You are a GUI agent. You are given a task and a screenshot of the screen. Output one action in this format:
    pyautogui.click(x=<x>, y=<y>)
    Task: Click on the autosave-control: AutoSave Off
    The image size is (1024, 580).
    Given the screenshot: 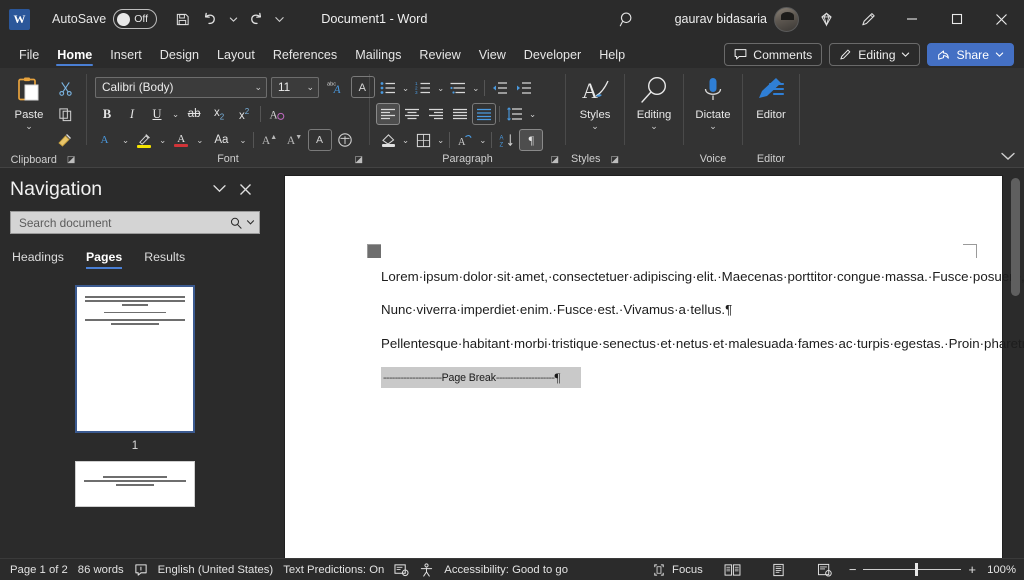 What is the action you would take?
    pyautogui.click(x=105, y=19)
    